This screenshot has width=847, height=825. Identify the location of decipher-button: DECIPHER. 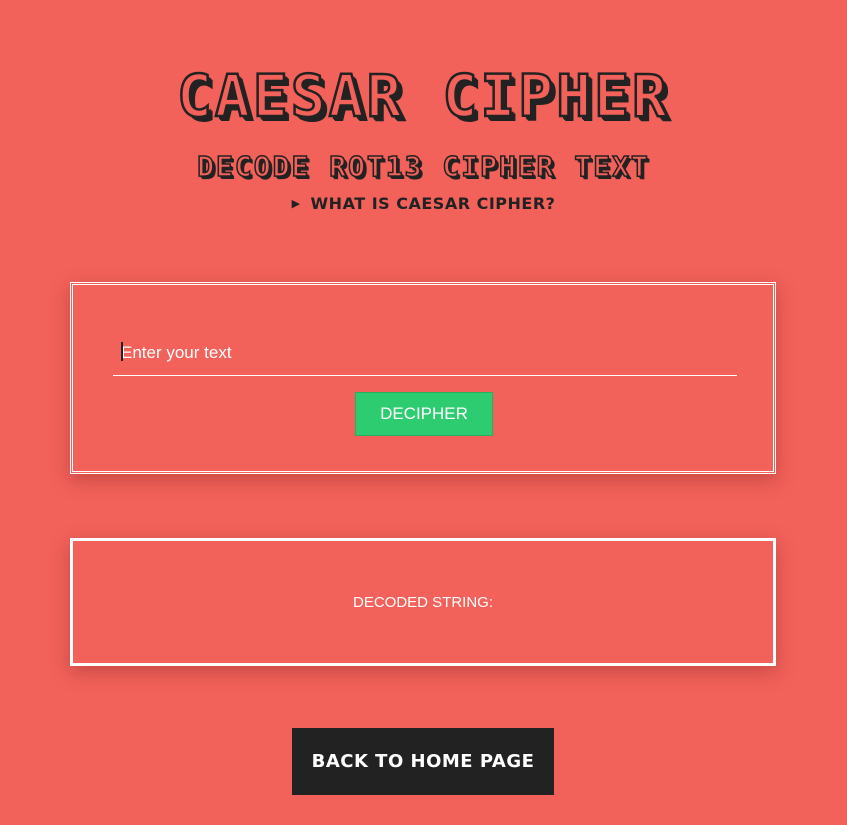
(424, 414).